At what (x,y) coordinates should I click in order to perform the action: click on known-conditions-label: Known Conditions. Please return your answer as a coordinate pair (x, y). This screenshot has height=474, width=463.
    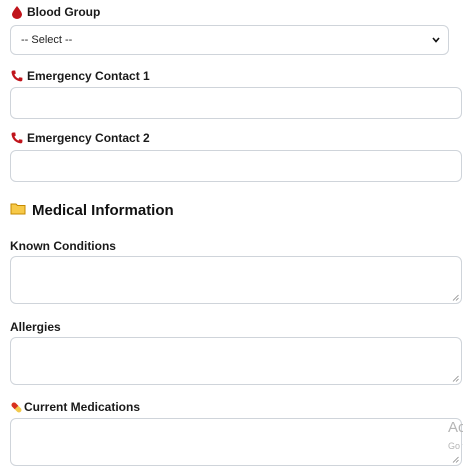
    Looking at the image, I should click on (63, 246).